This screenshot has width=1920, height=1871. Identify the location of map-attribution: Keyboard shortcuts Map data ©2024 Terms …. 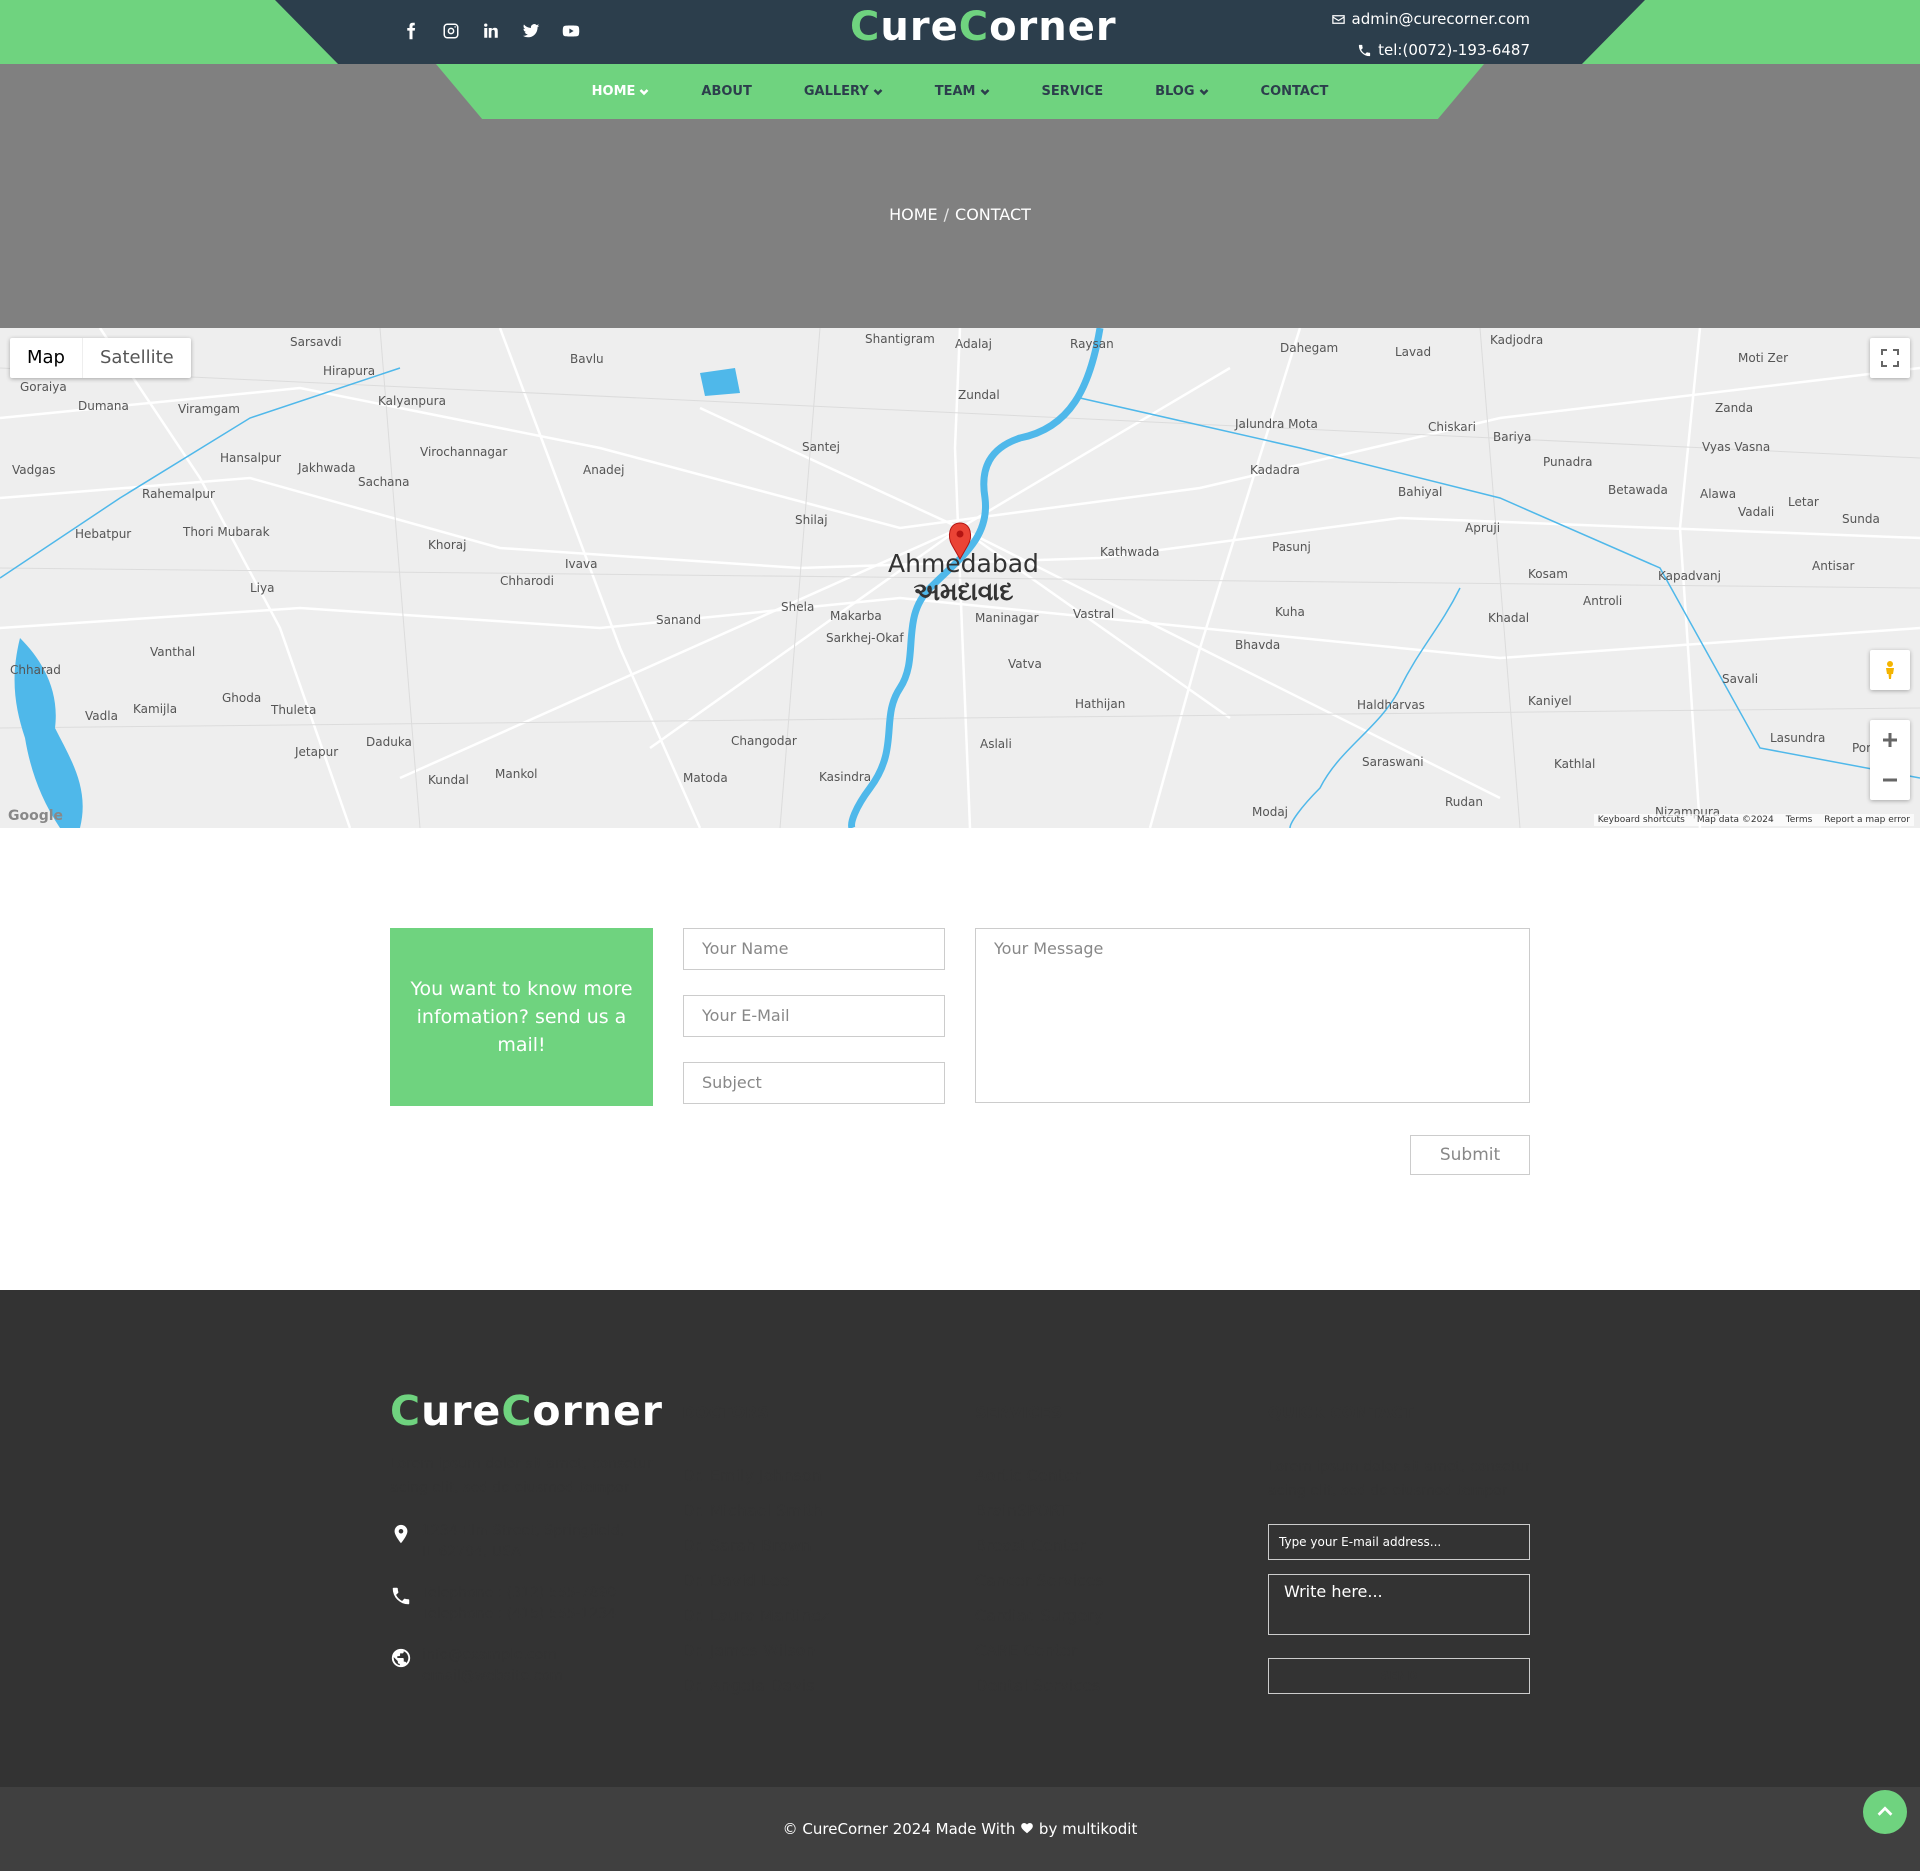
(1753, 820).